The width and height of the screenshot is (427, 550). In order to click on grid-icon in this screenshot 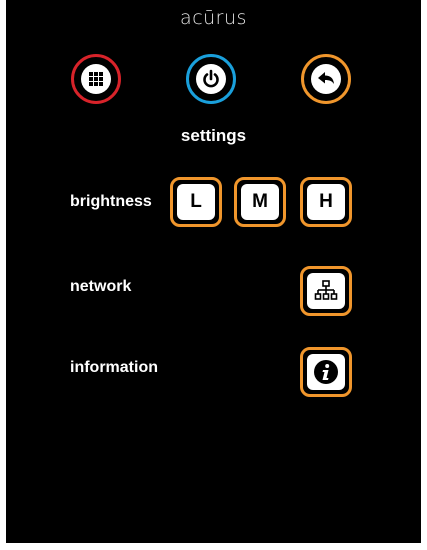, I will do `click(96, 79)`.